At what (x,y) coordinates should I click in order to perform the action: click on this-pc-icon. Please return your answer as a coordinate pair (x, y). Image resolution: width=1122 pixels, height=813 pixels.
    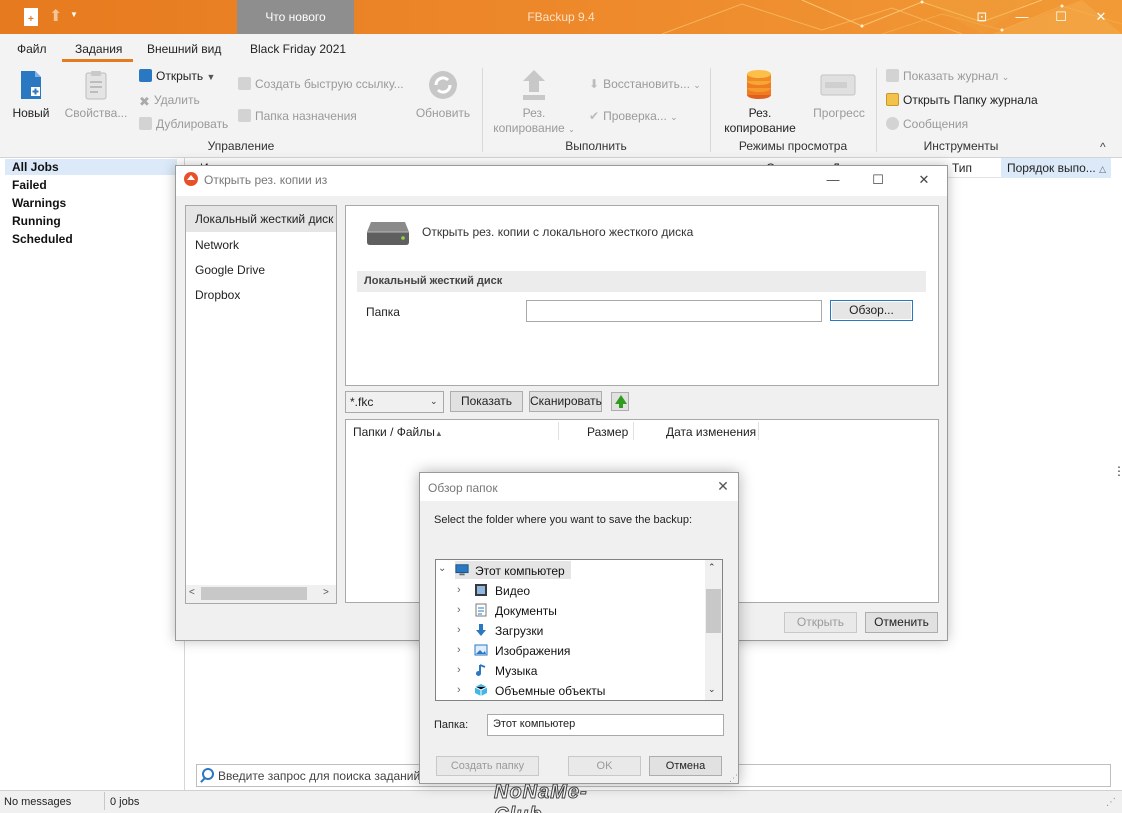
    Looking at the image, I should click on (462, 570).